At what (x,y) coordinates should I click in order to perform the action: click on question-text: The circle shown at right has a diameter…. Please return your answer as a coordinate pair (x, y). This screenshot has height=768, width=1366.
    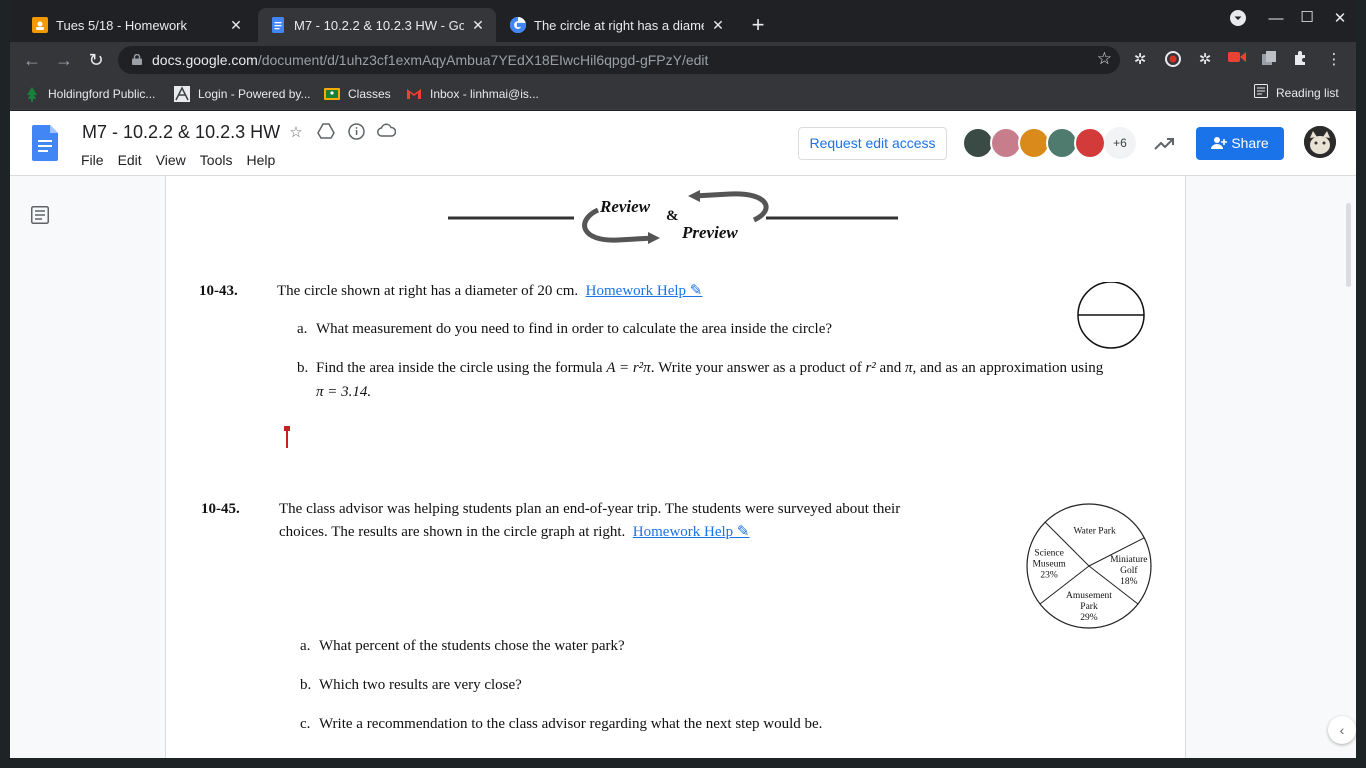
    Looking at the image, I should click on (587, 291).